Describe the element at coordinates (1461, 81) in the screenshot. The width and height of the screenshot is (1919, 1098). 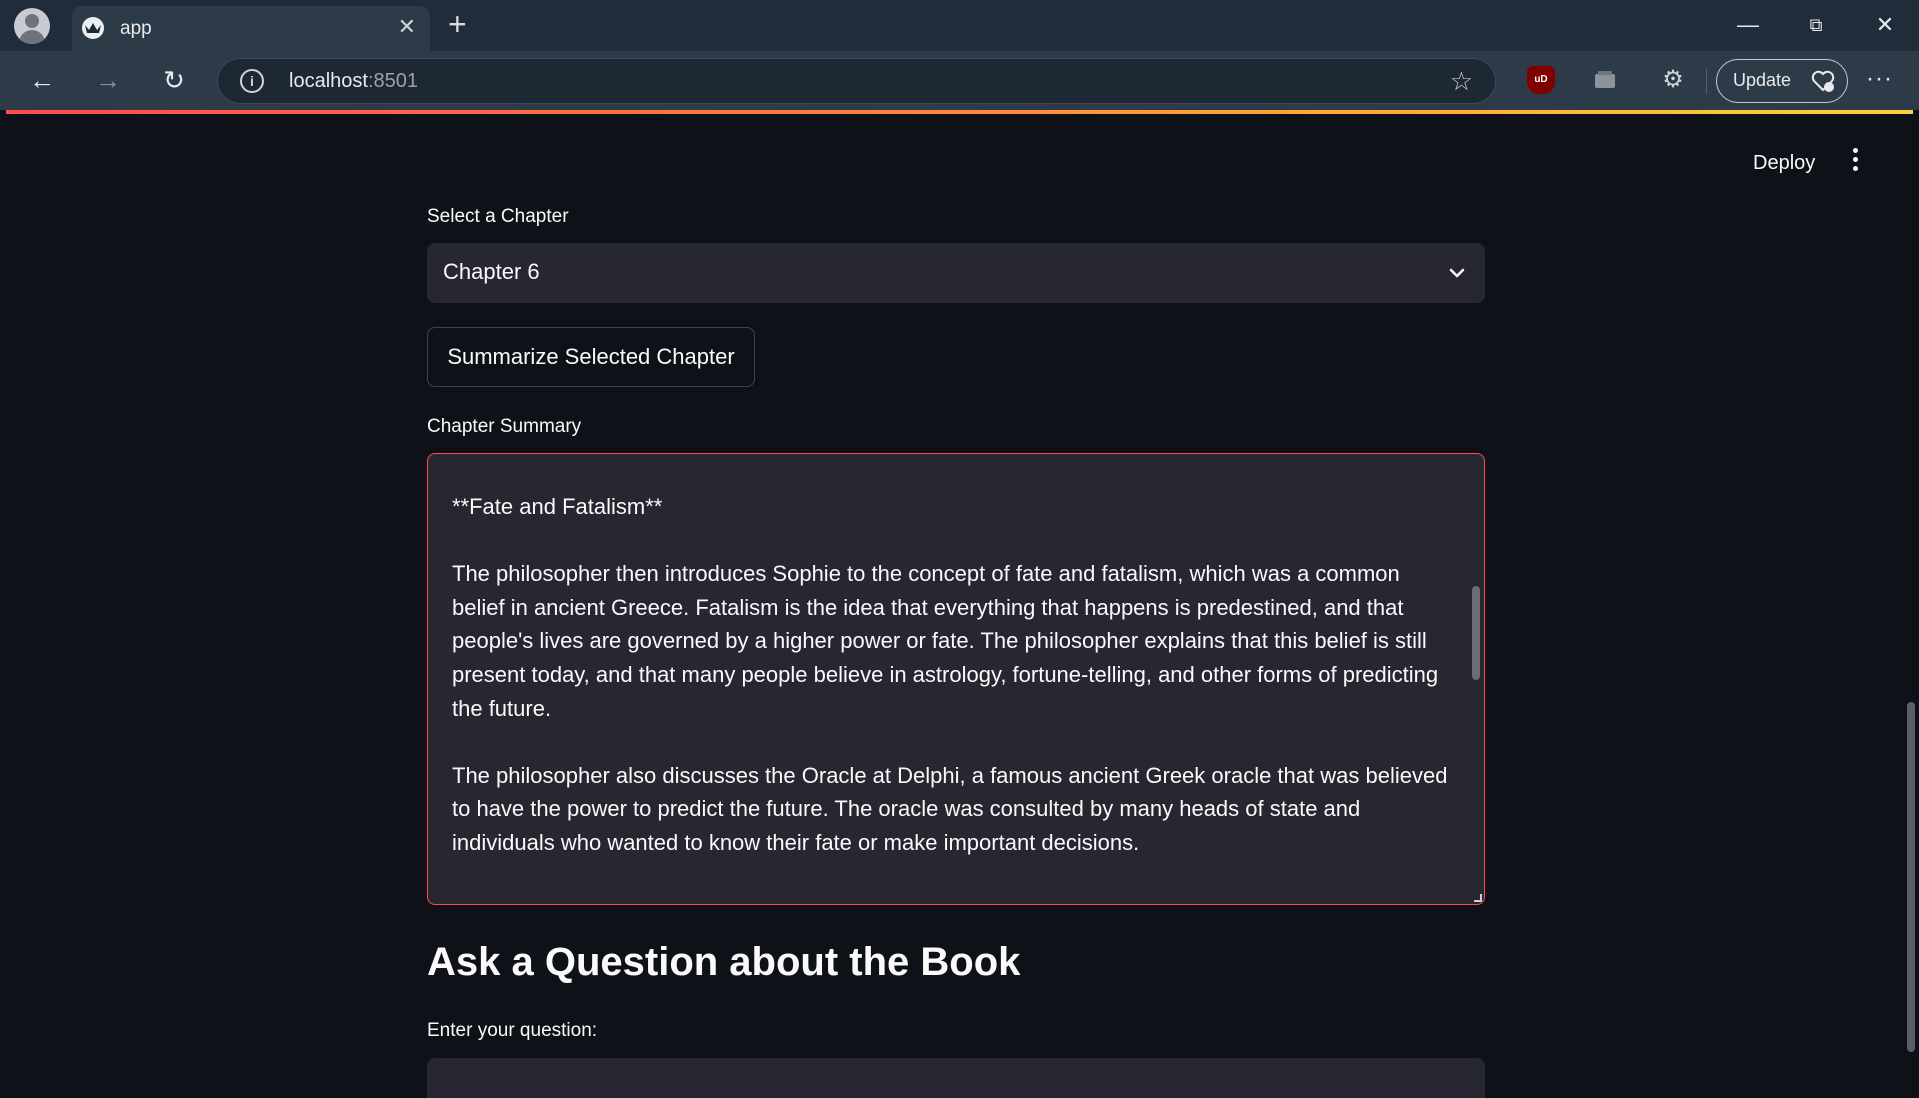
I see `bookmark-star-icon: ☆` at that location.